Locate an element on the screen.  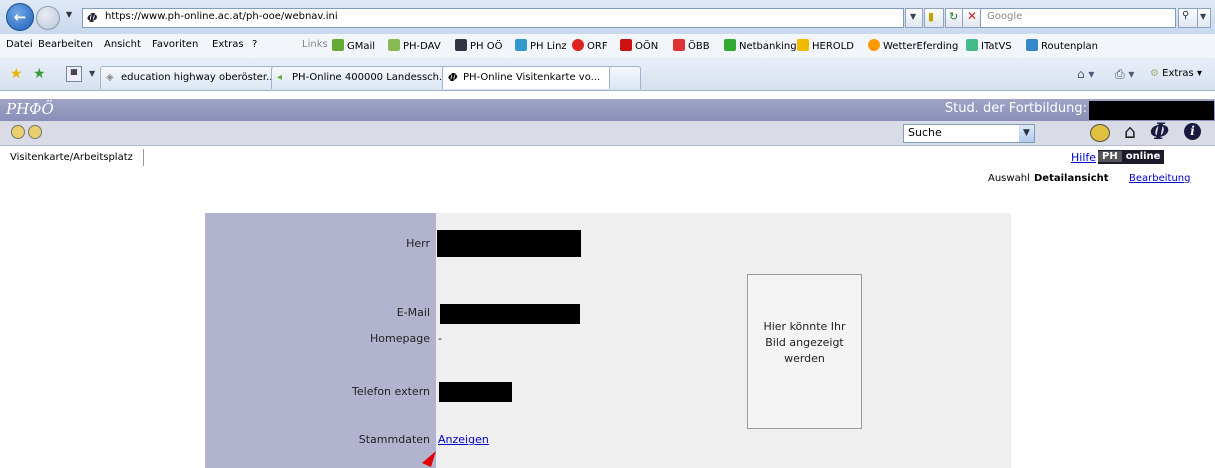
oen-icon is located at coordinates (626, 45).